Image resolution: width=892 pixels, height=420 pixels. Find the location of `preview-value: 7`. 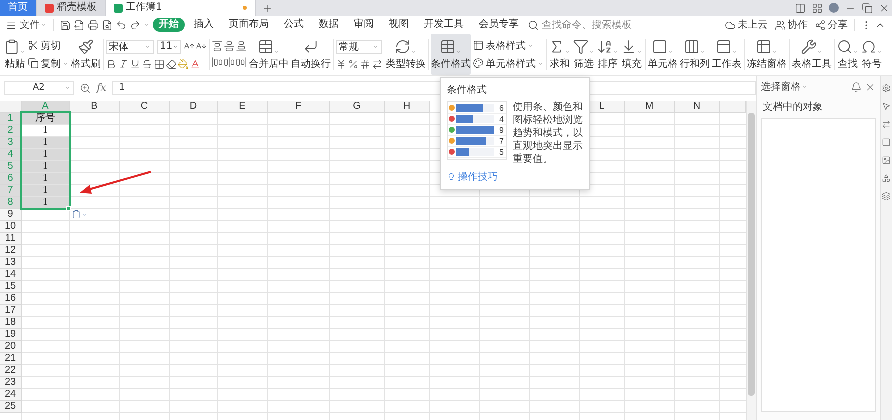

preview-value: 7 is located at coordinates (501, 141).